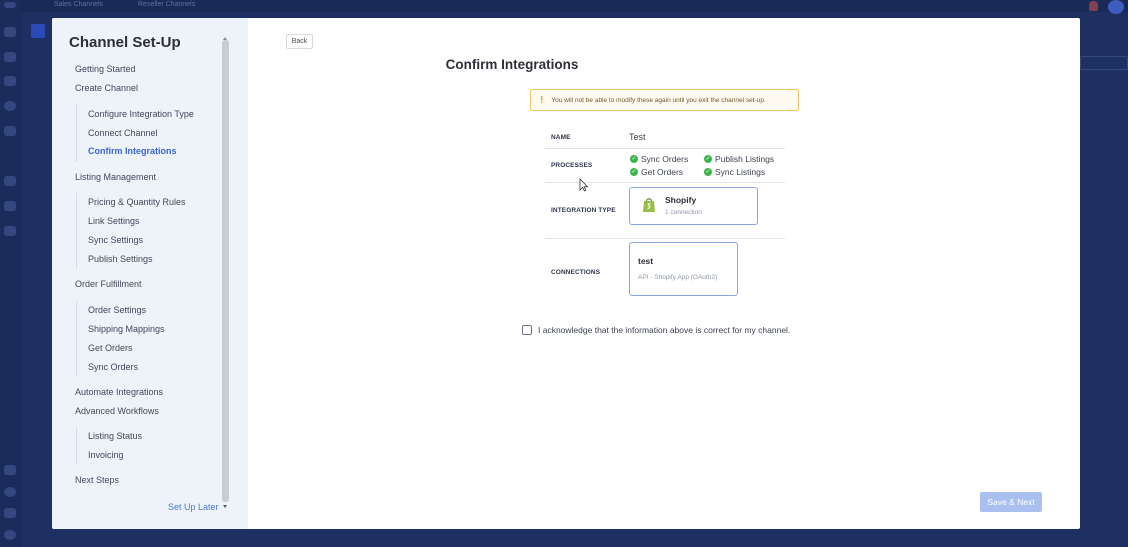  What do you see at coordinates (225, 271) in the screenshot?
I see `sidebar-scrollbar` at bounding box center [225, 271].